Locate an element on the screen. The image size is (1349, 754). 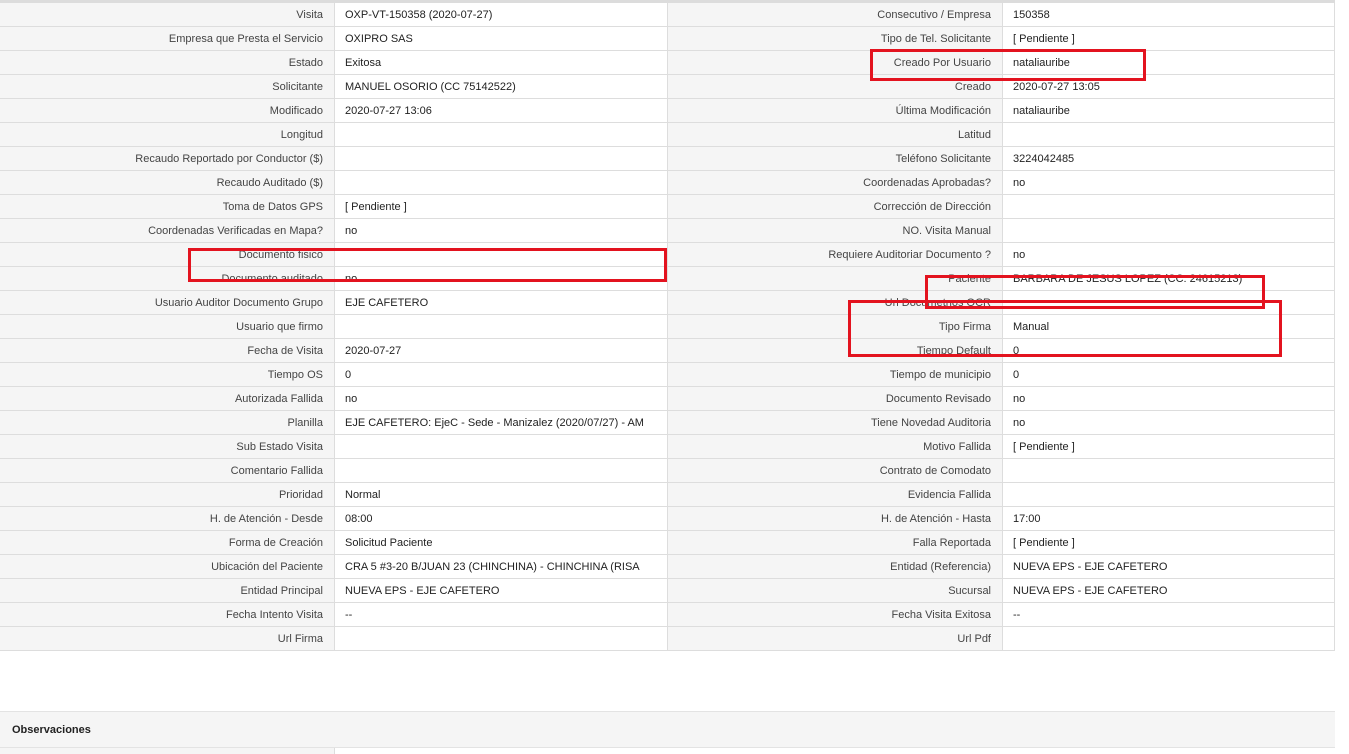
field-label: Usuario que firmo is located at coordinates (167, 327).